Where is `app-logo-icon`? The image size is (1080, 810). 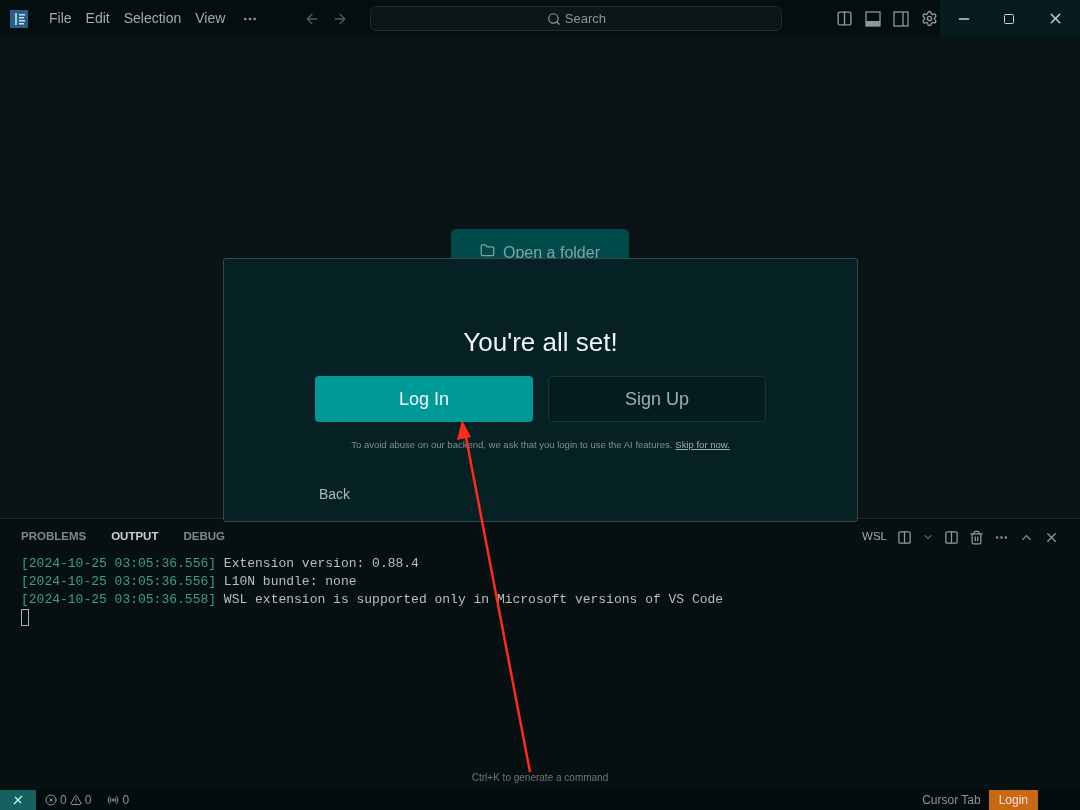
app-logo-icon is located at coordinates (19, 18).